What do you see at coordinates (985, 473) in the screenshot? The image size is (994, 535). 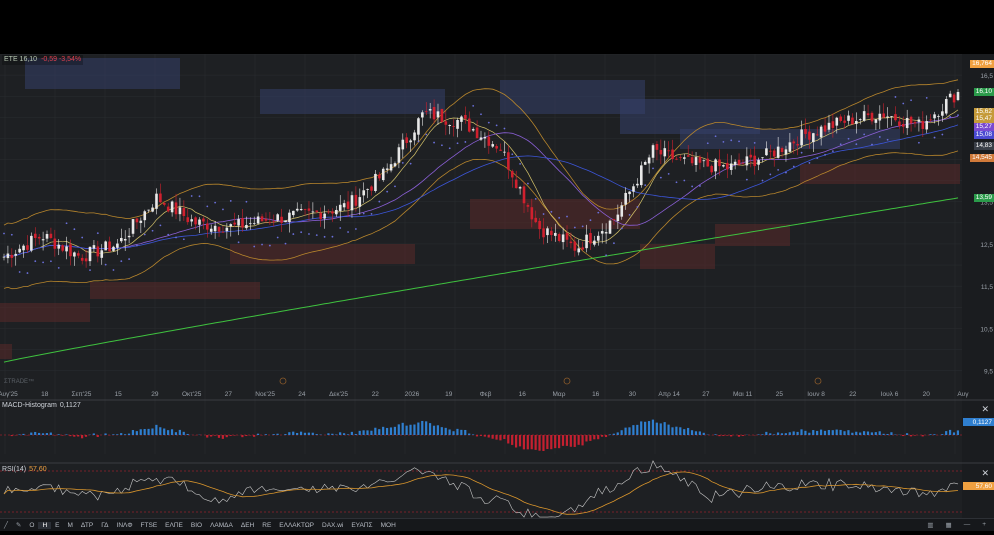 I see `close-rsi-icon: ✕` at bounding box center [985, 473].